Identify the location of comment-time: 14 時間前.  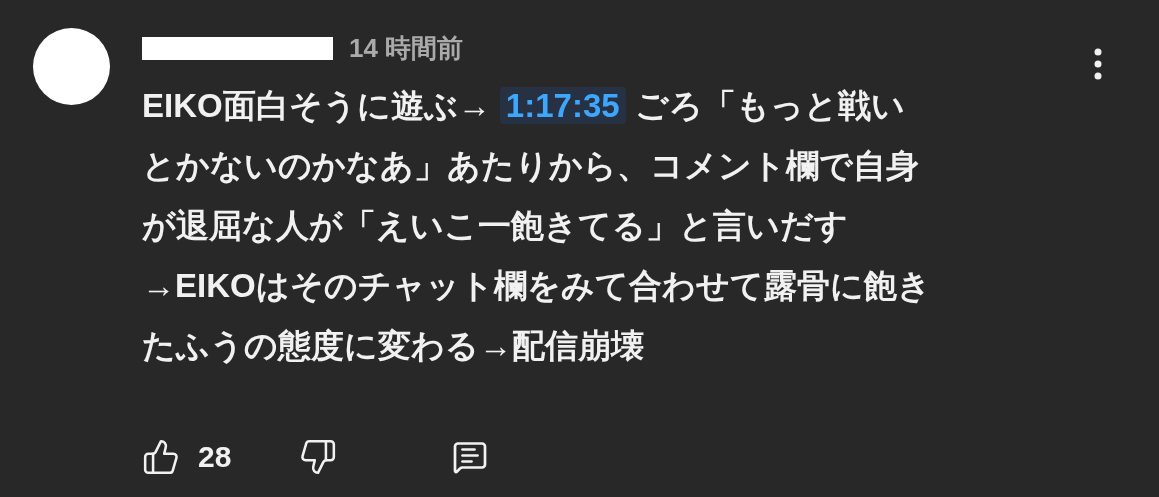
(406, 48).